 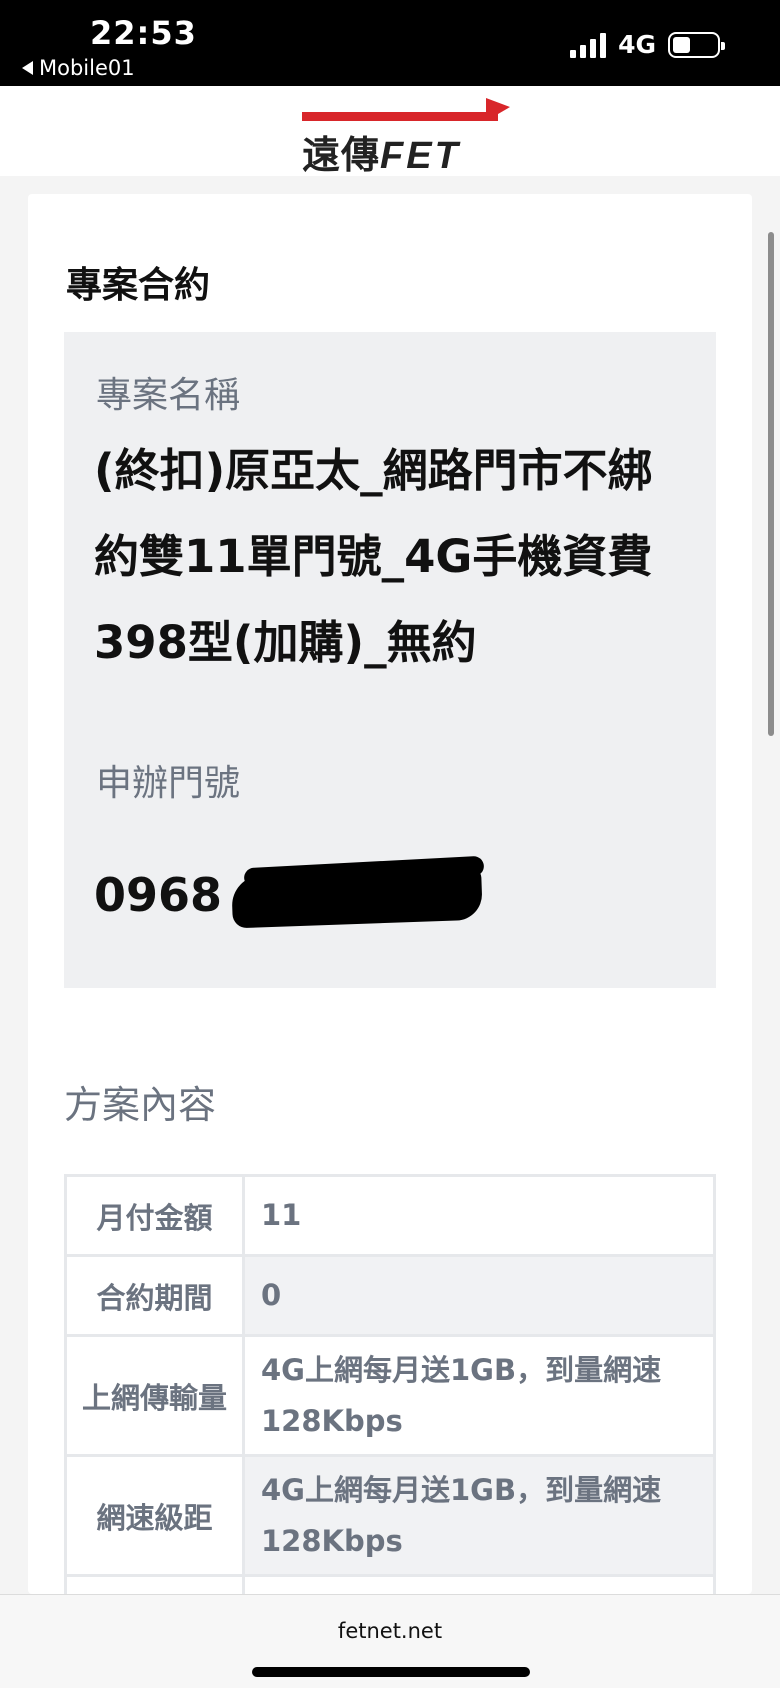 I want to click on table-row: 網速級距 4G上網每月送1GB，到量網速128Kbps, so click(x=390, y=1515).